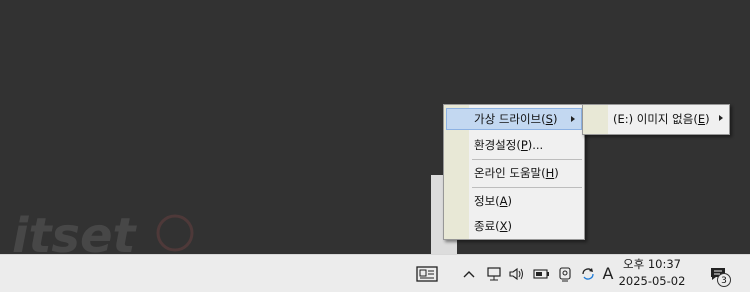 The height and width of the screenshot is (292, 750). I want to click on menu-item-about: 정보(A), so click(514, 201).